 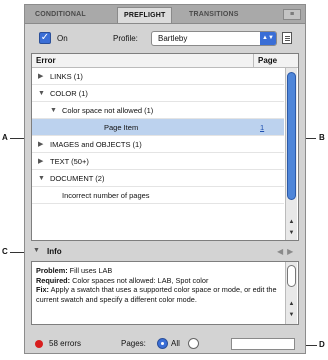 I want to click on fix-label: Fix:, so click(x=42, y=290).